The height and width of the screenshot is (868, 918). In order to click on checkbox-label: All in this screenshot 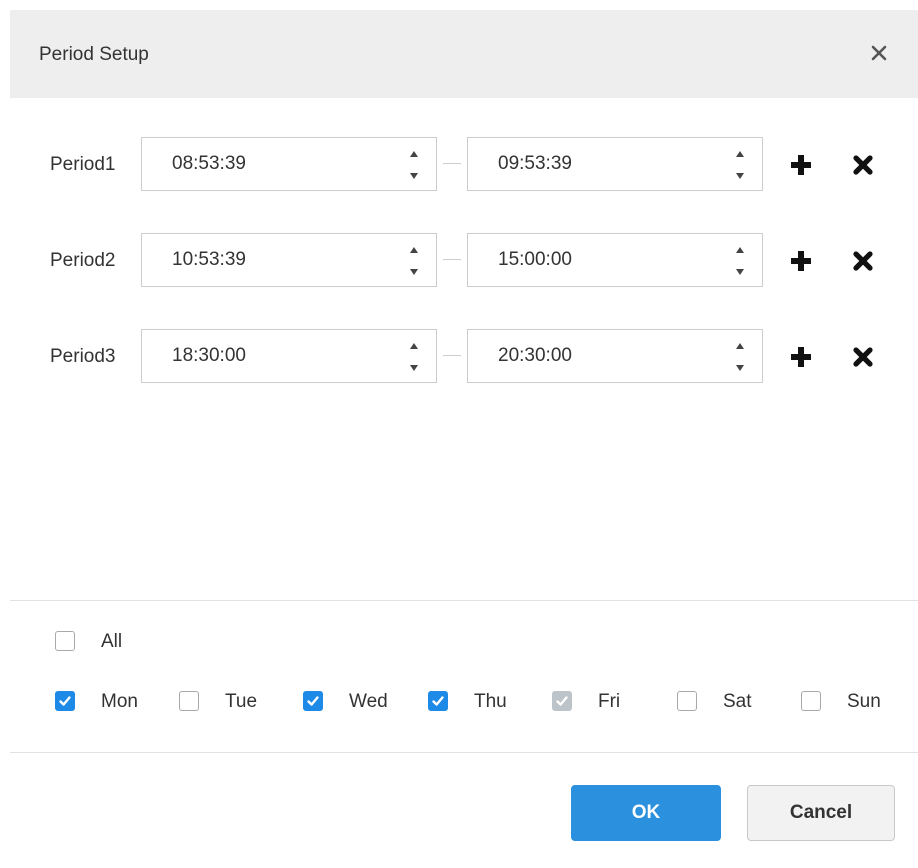, I will do `click(112, 641)`.